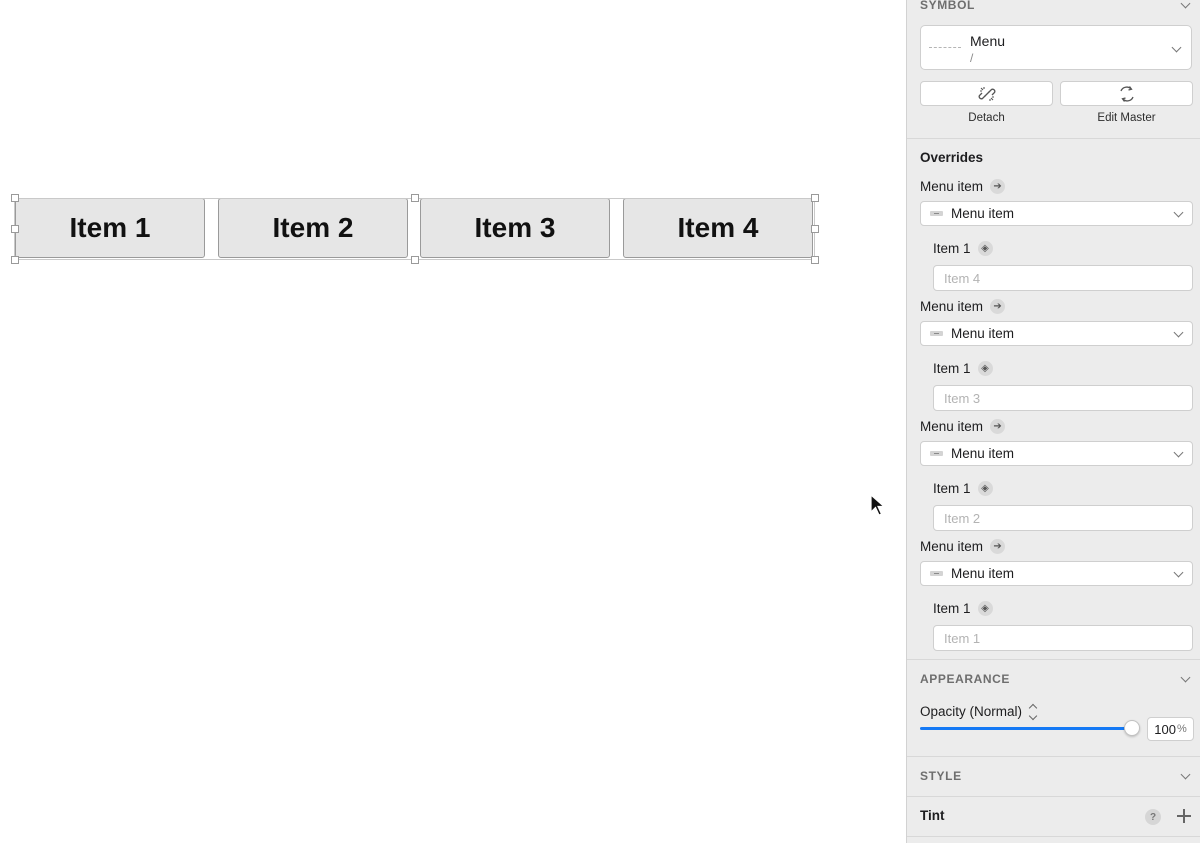  I want to click on help-icon: ?, so click(1153, 817).